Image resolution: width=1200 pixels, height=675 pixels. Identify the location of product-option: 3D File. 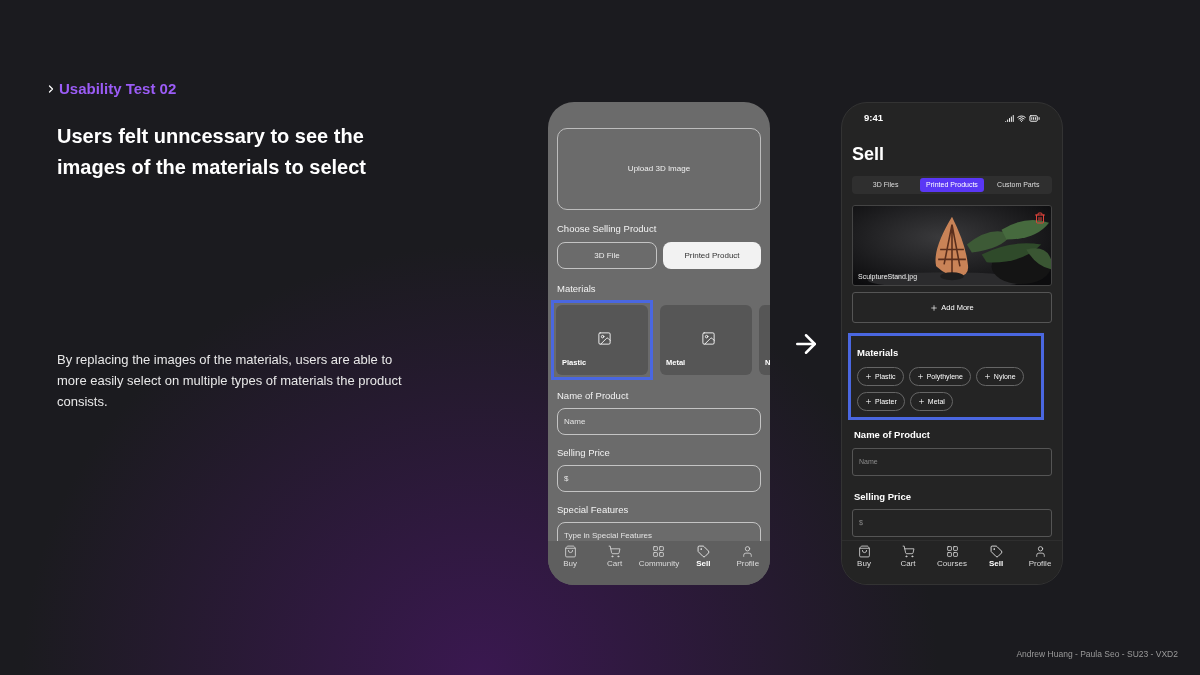
(607, 256).